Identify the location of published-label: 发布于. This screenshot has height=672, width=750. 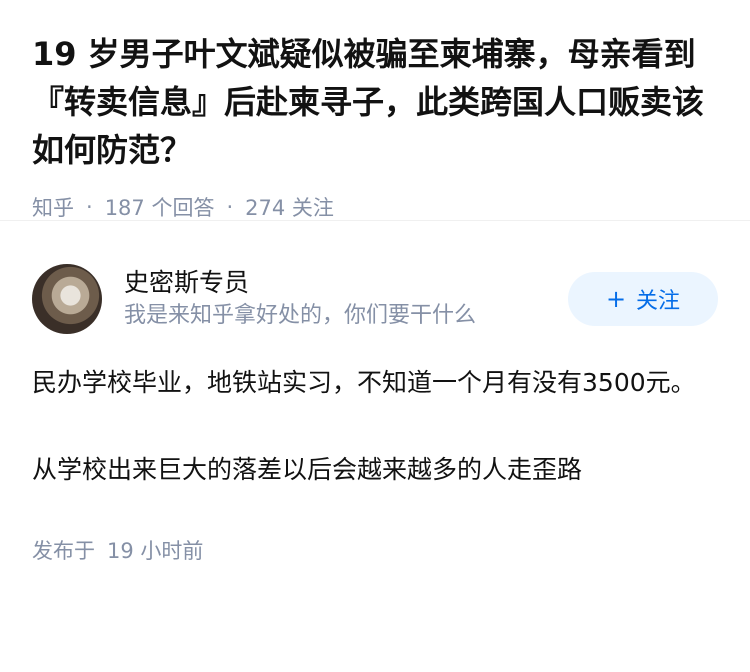
(63, 551).